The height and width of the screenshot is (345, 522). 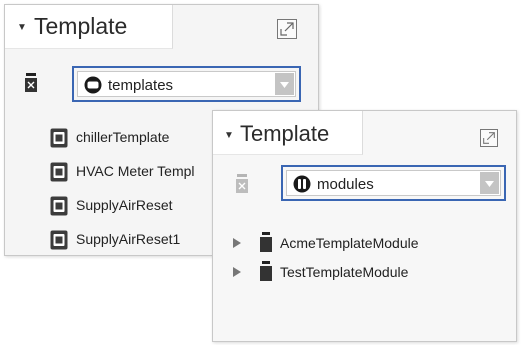 What do you see at coordinates (135, 171) in the screenshot?
I see `list-item-label: HVAC Meter Templ` at bounding box center [135, 171].